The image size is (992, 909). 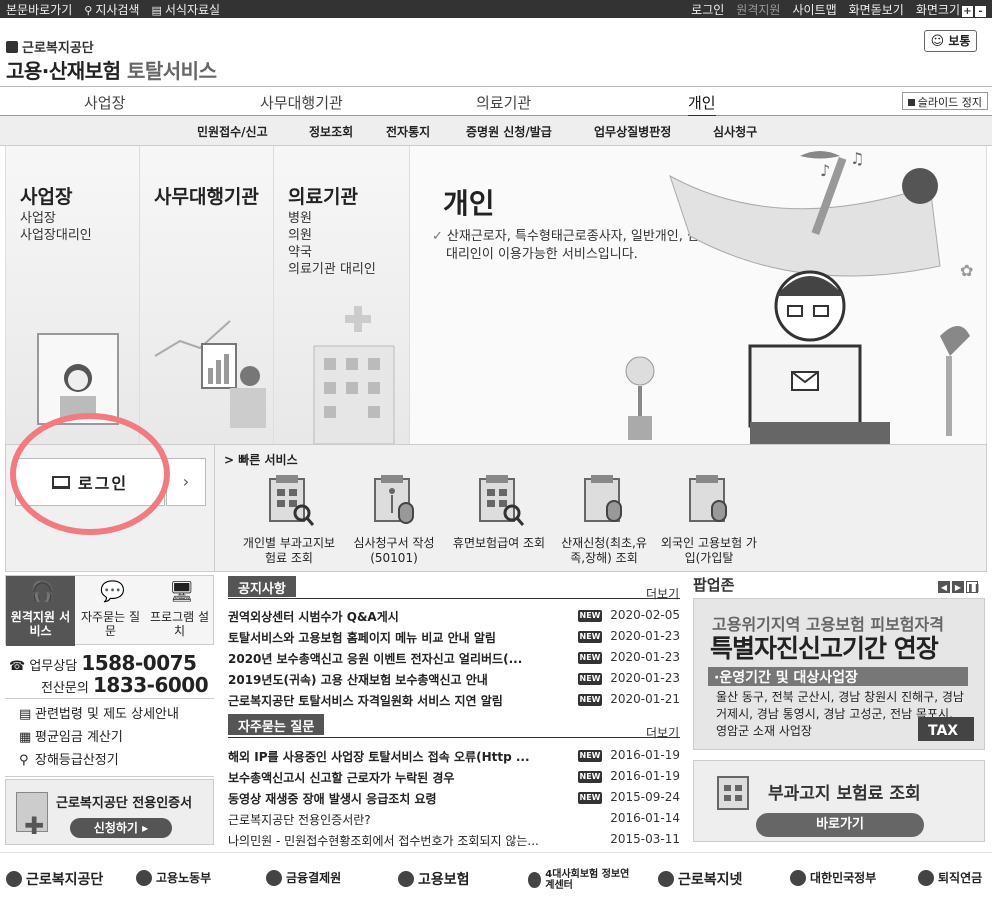 I want to click on org-logo-icon, so click(x=12, y=47).